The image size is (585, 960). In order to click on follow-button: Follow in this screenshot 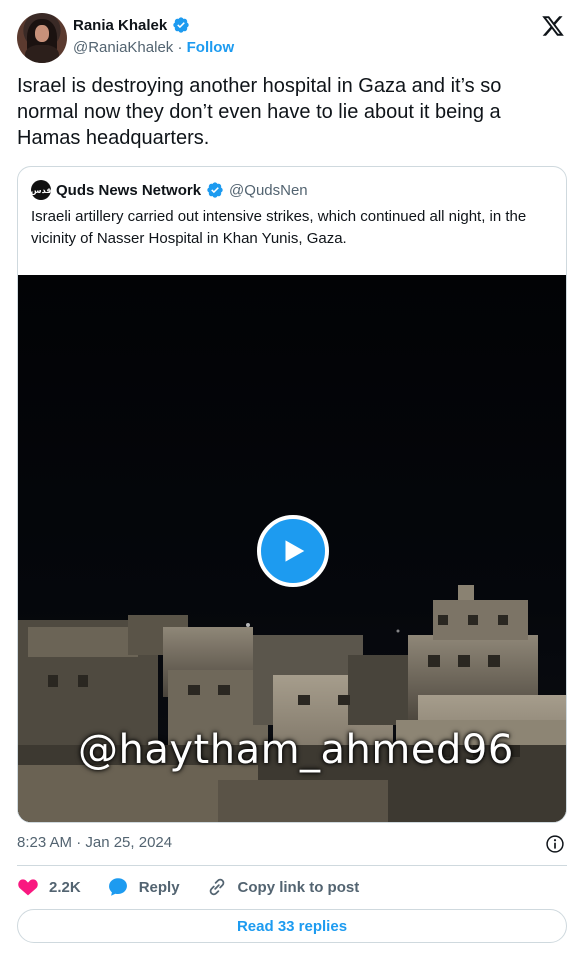, I will do `click(211, 47)`.